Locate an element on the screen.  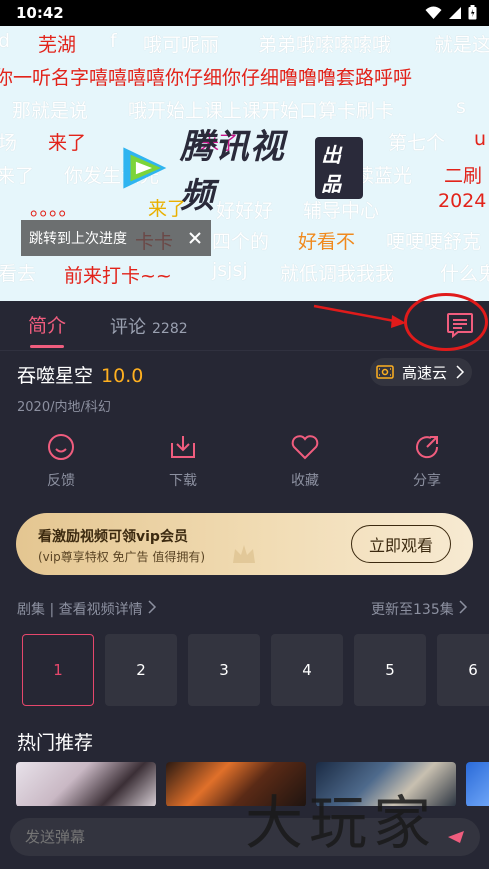
show-title-group: 吞噬星空 10.0 is located at coordinates (80, 374).